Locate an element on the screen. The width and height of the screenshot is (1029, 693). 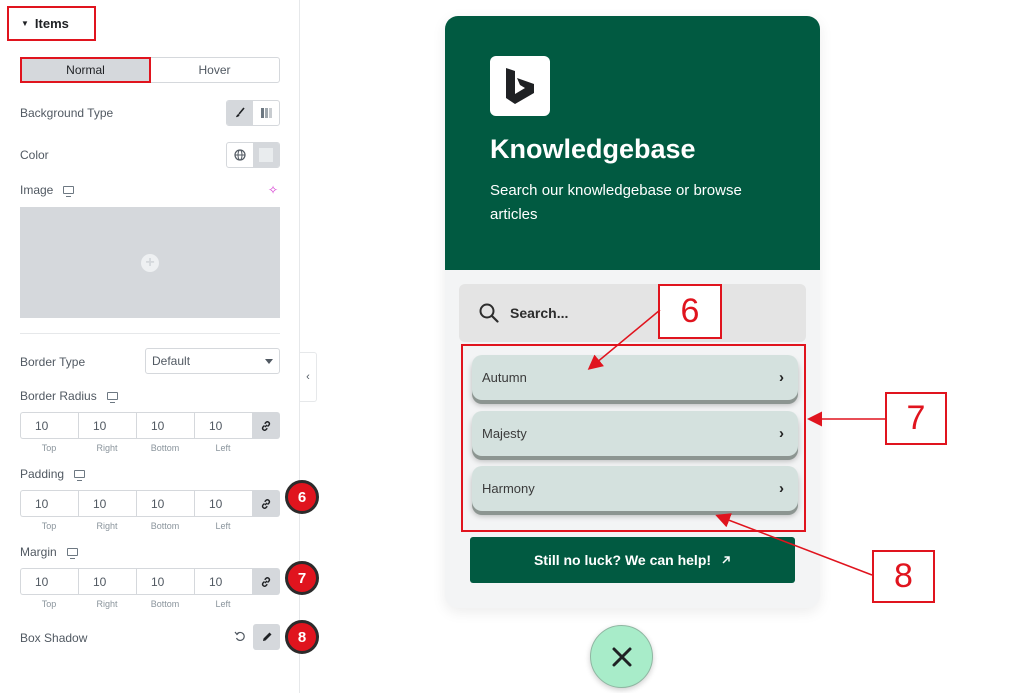
image-picker: + is located at coordinates (150, 262).